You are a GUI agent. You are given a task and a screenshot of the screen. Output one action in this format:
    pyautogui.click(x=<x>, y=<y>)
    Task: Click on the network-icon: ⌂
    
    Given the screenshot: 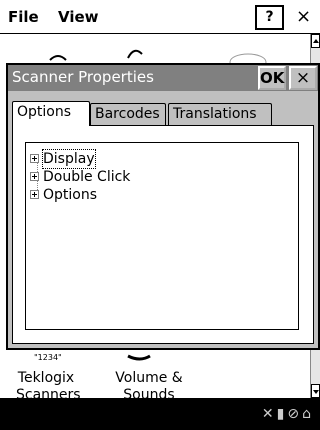 What is the action you would take?
    pyautogui.click(x=308, y=414)
    